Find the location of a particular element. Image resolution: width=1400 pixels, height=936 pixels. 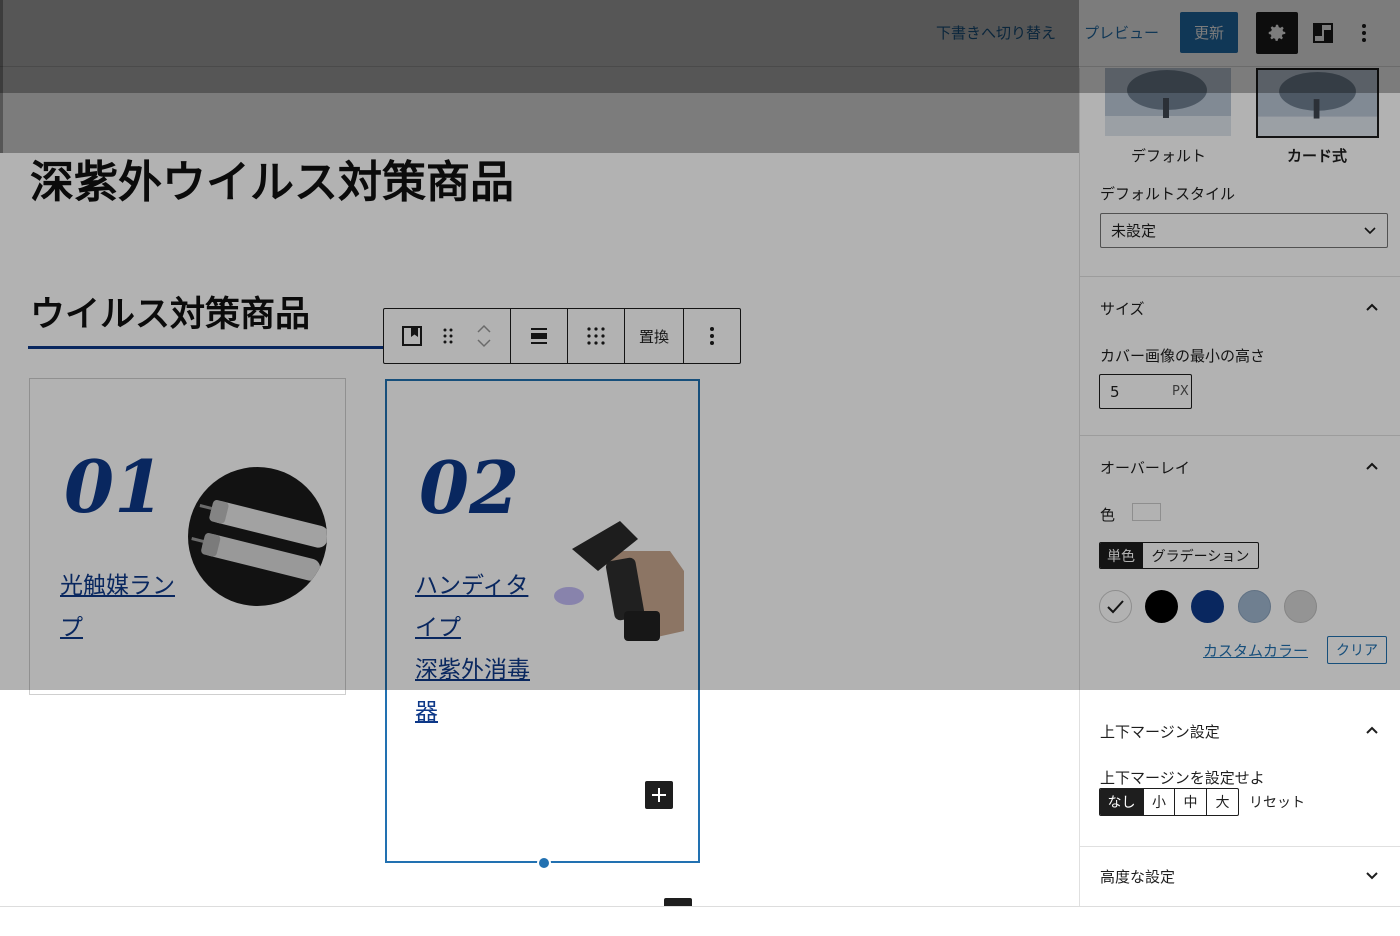

card-number: 01 is located at coordinates (114, 486).